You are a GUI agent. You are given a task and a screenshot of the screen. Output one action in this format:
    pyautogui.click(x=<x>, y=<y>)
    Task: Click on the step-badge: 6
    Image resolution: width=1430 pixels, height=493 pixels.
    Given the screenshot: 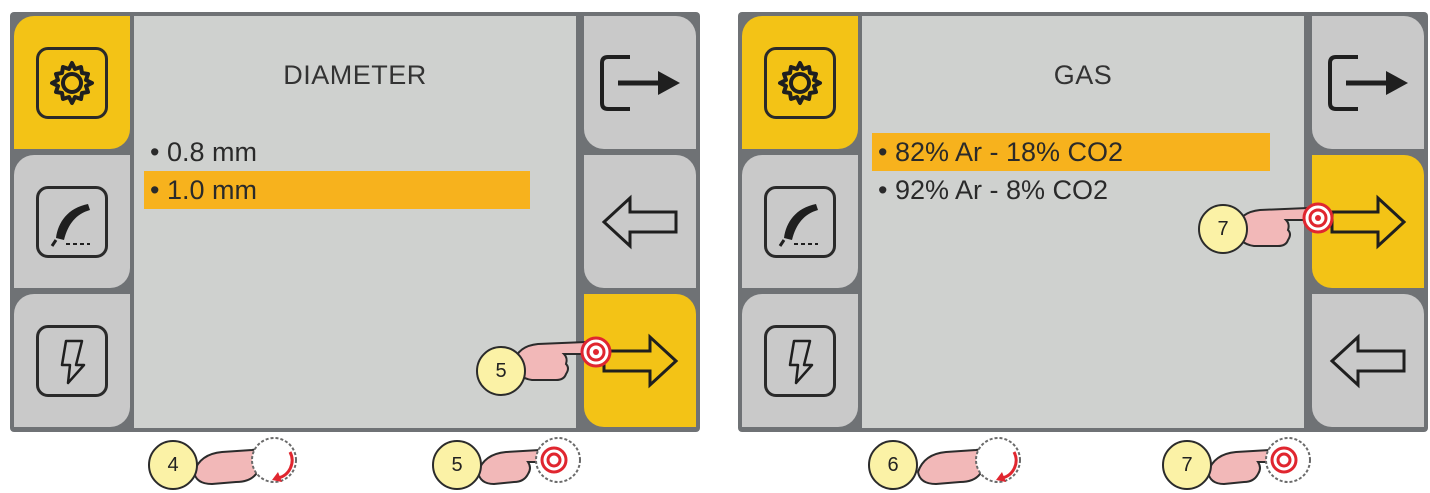 What is the action you would take?
    pyautogui.click(x=893, y=465)
    